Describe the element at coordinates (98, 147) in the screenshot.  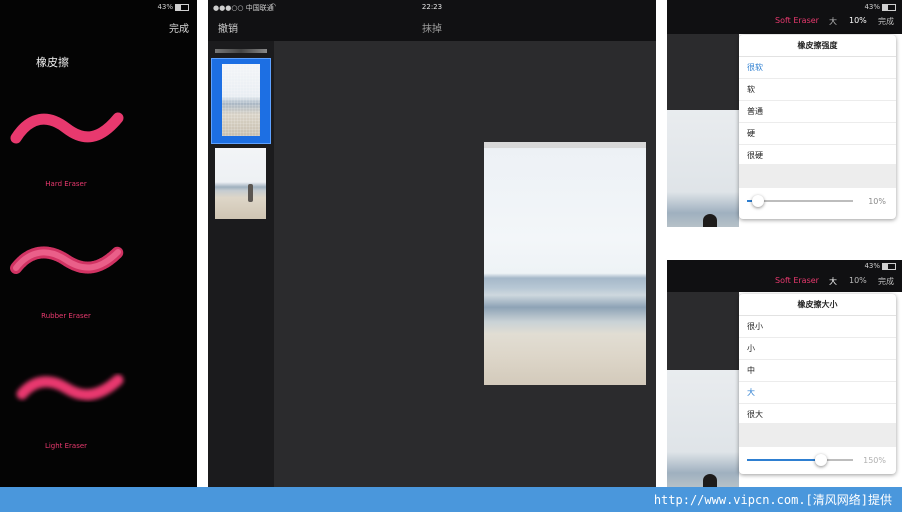
I see `eraser-option-hard: Hard Eraser` at that location.